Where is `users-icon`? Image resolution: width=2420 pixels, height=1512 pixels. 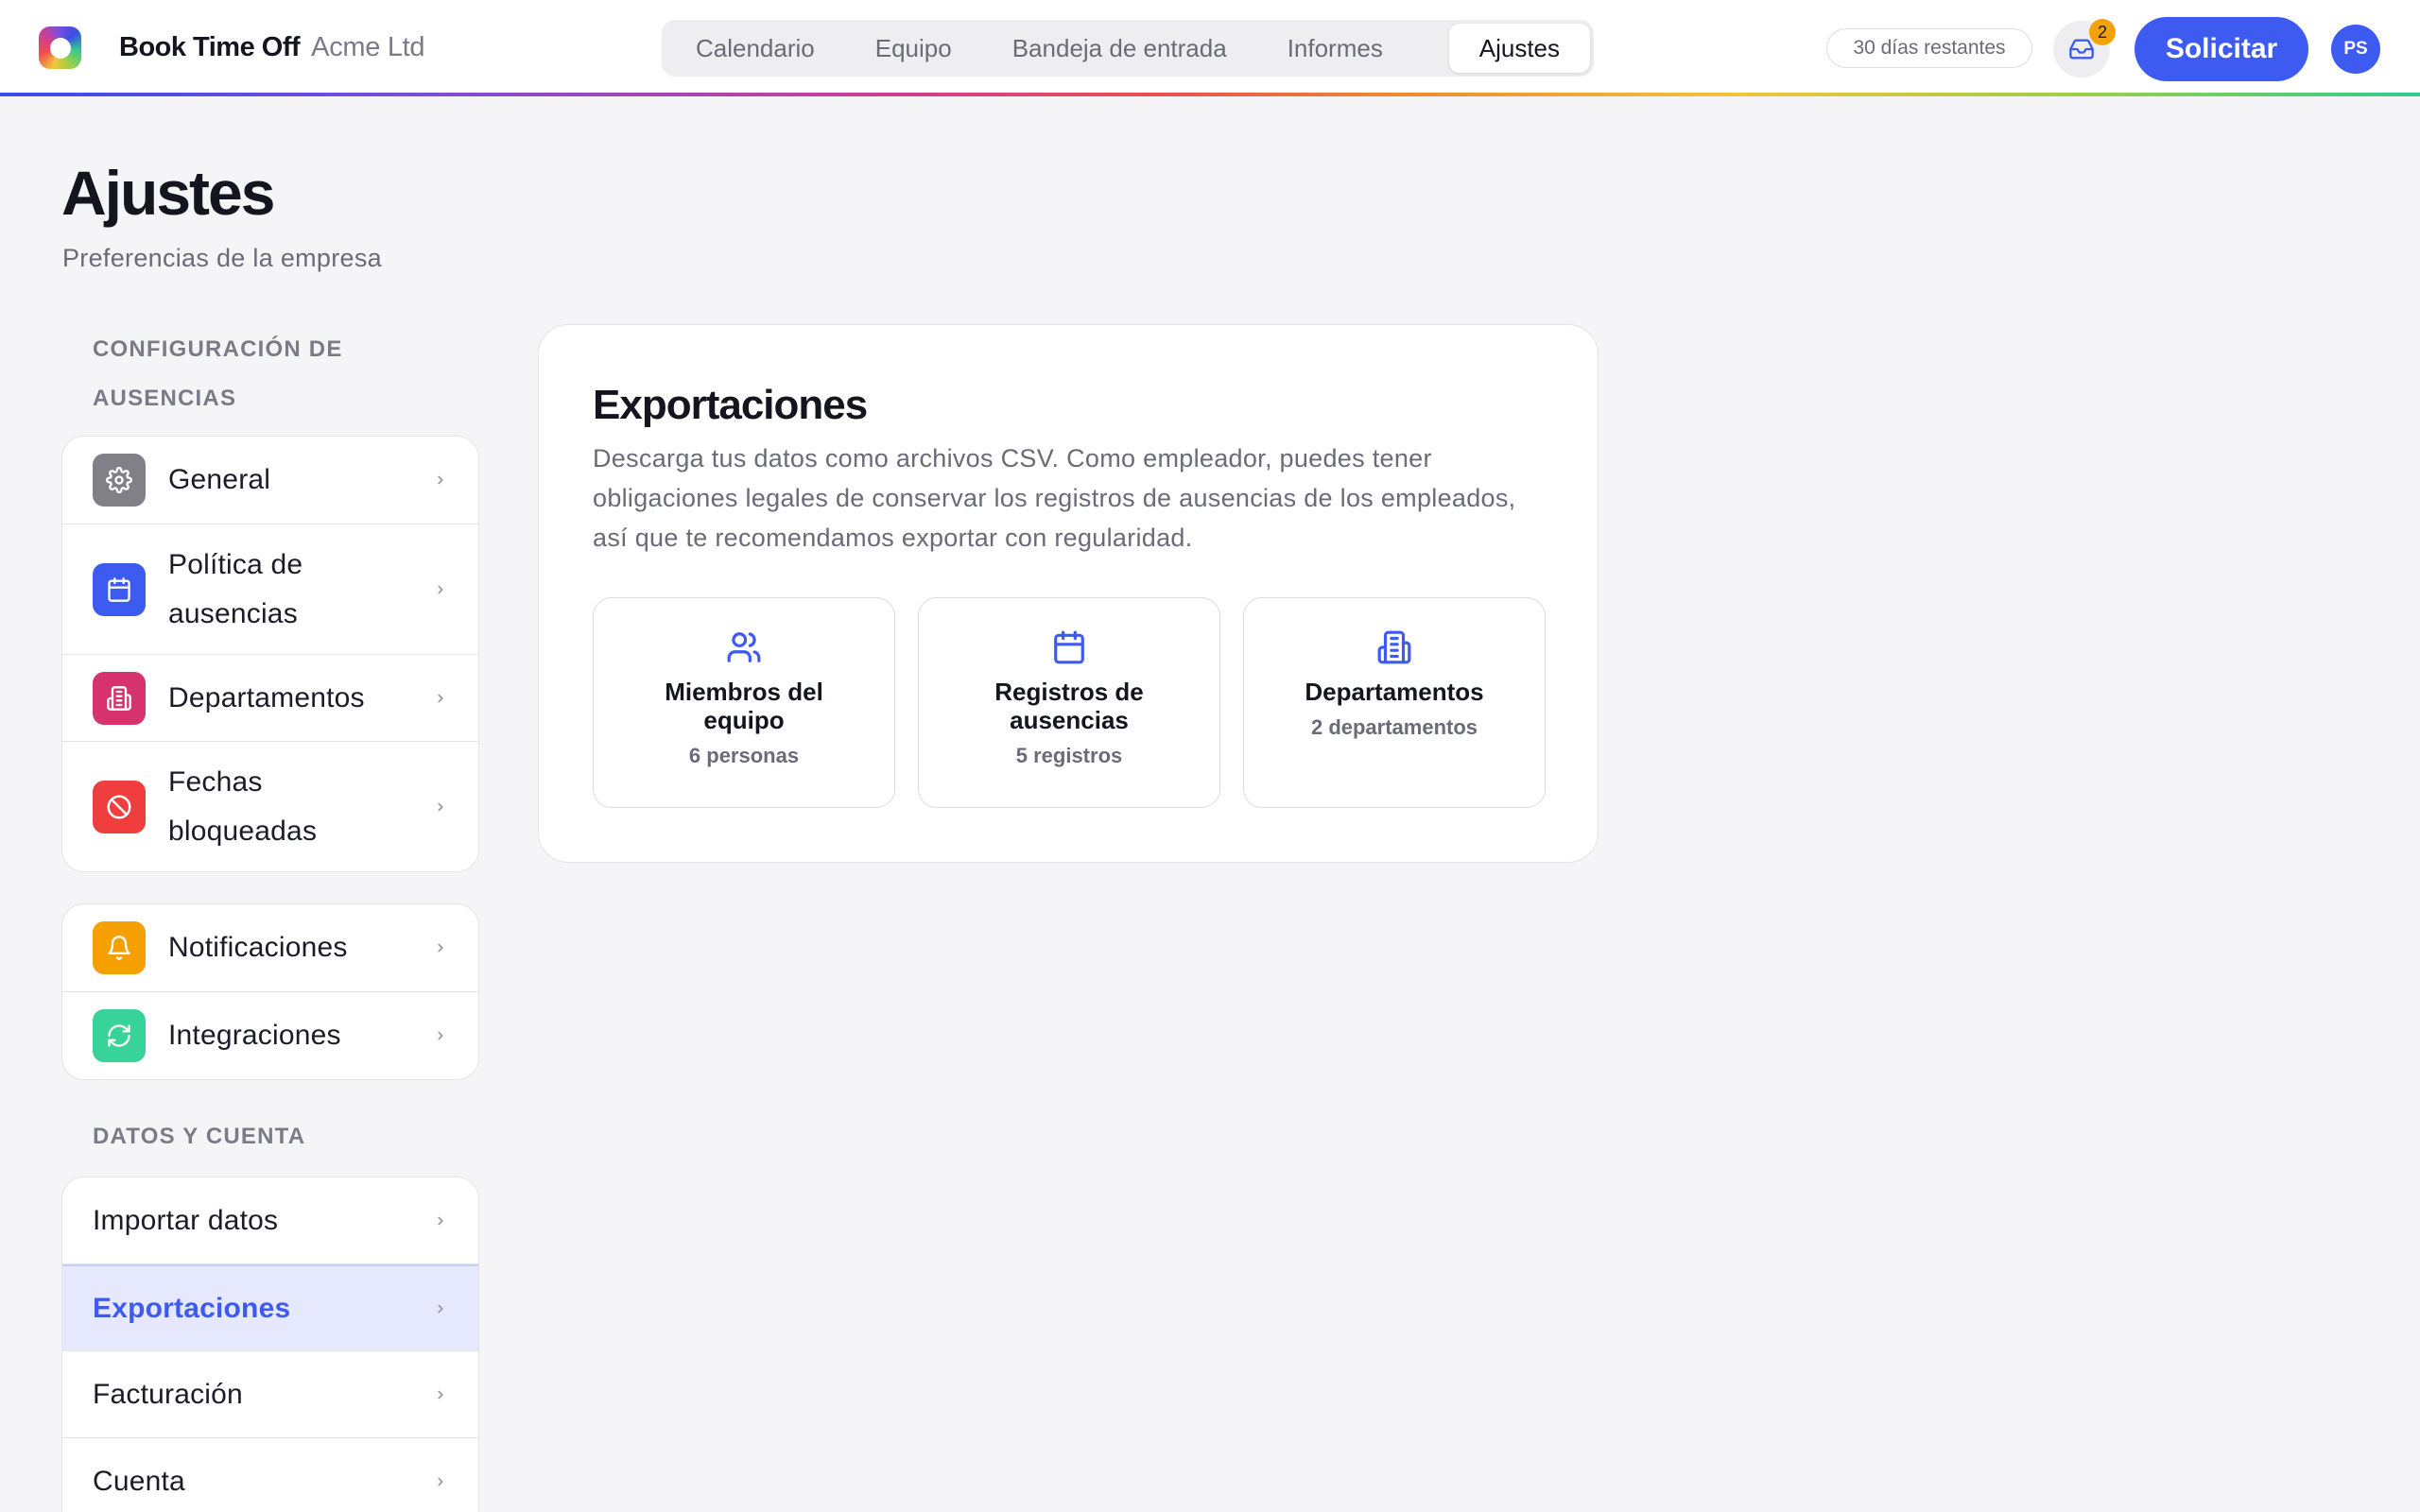
users-icon is located at coordinates (744, 647).